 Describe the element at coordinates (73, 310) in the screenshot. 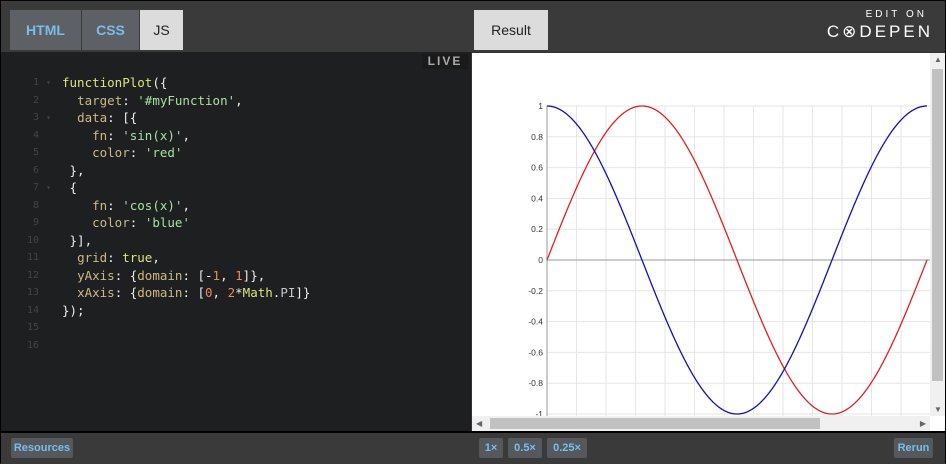

I see `code-line: });` at that location.